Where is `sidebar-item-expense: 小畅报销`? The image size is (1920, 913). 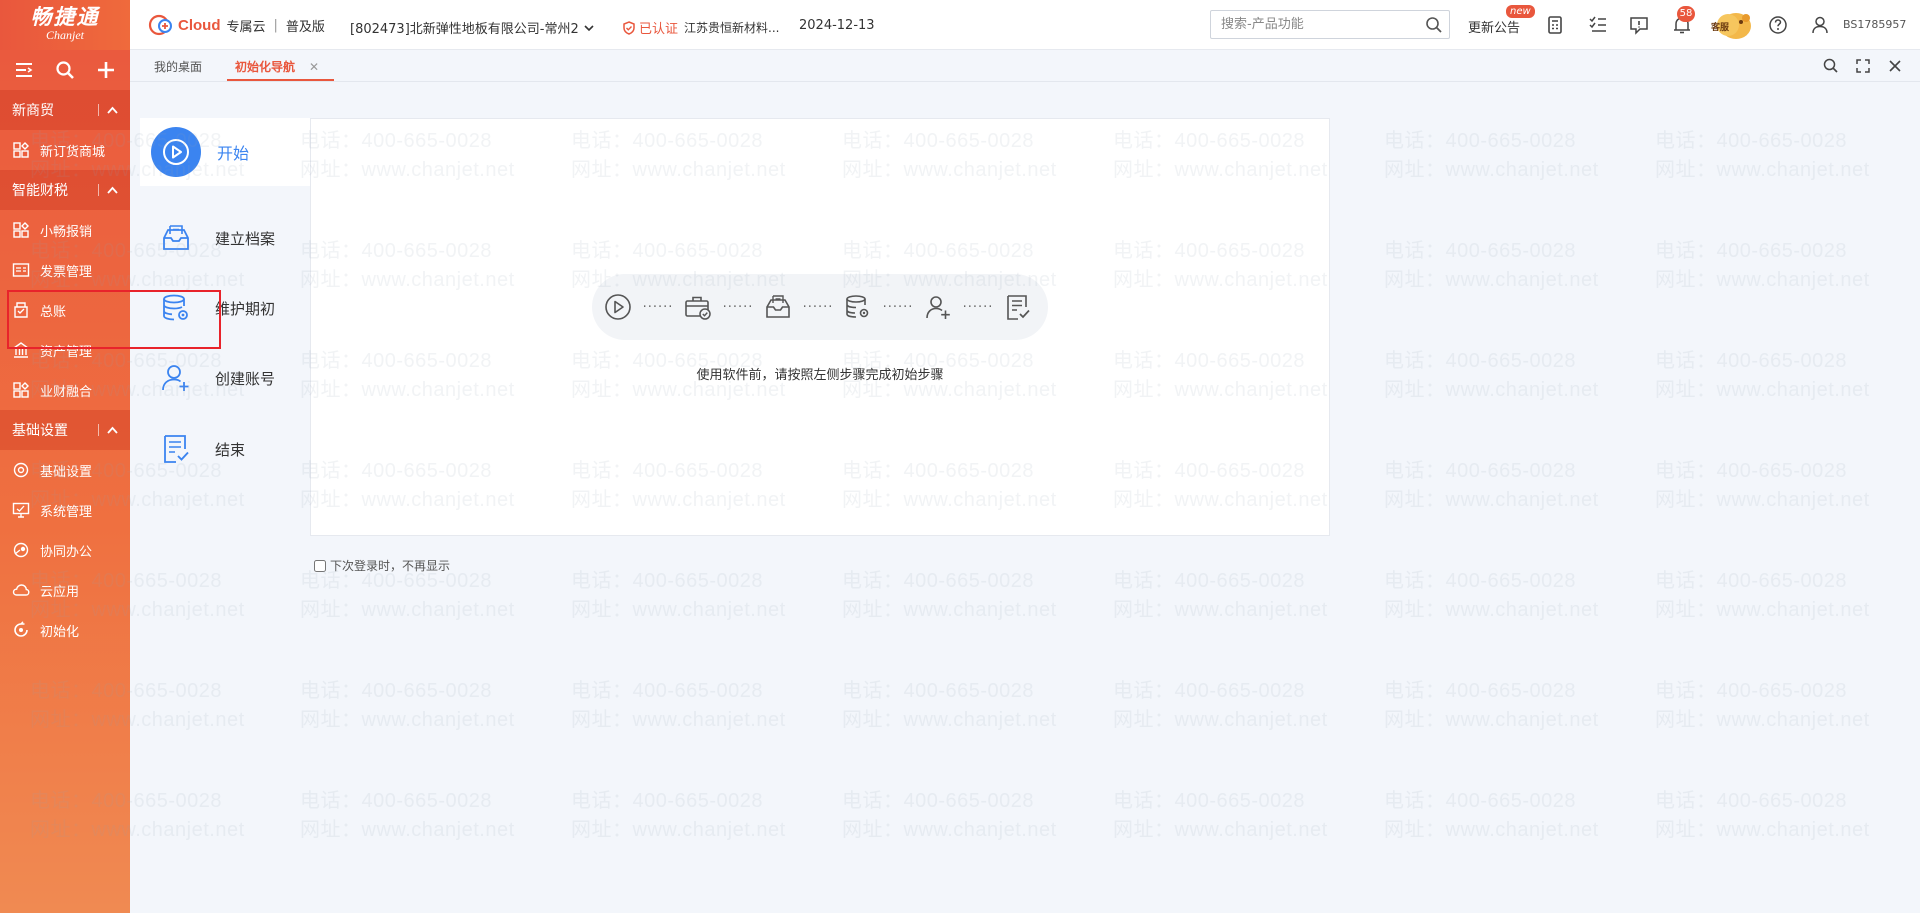
sidebar-item-expense: 小畅报销 is located at coordinates (65, 230).